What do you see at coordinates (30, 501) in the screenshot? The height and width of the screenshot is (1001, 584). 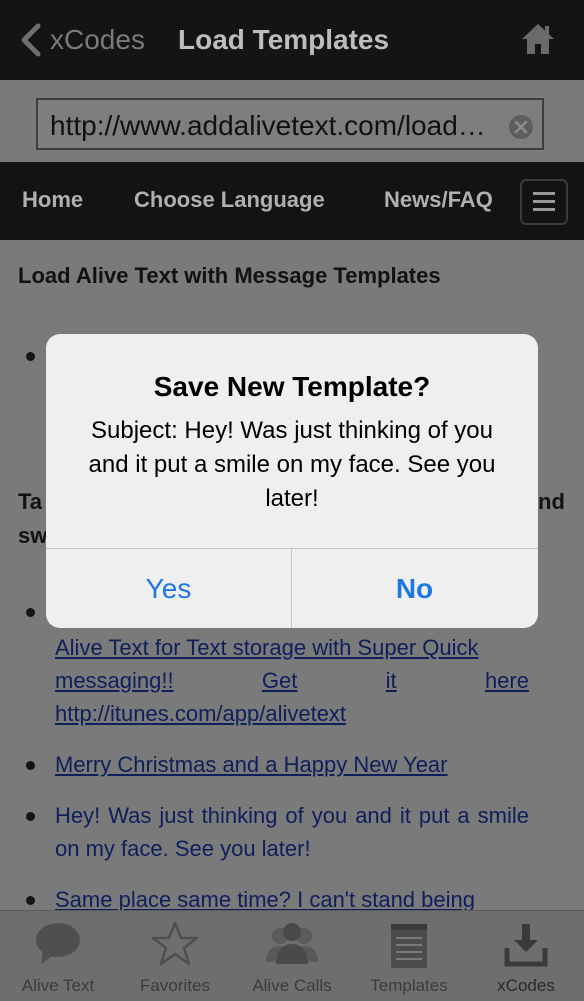 I see `instruction-fragment-start: Ta` at bounding box center [30, 501].